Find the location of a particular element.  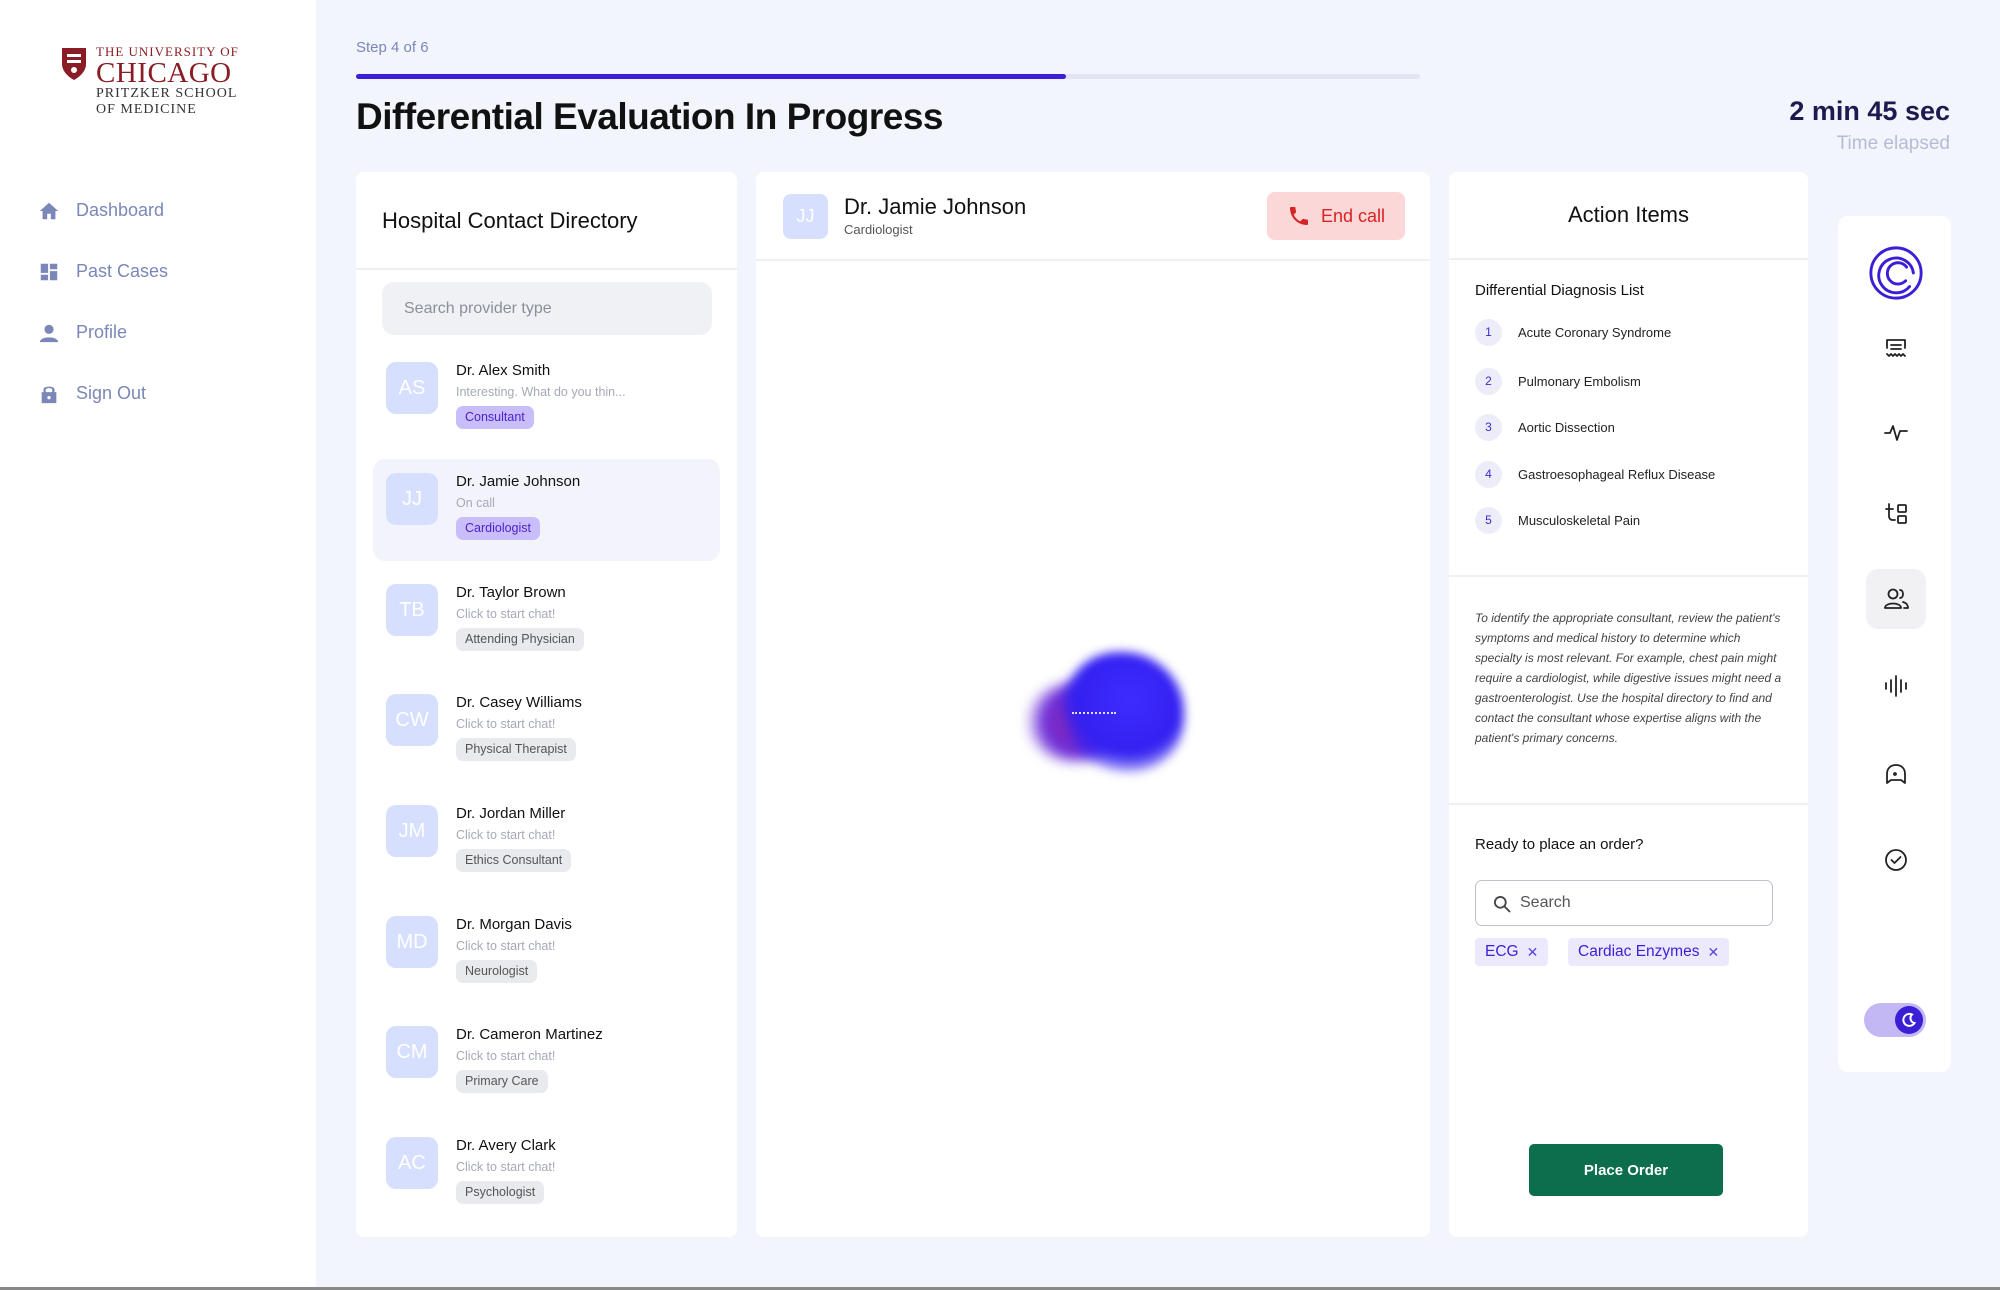

order-search-box is located at coordinates (1624, 903).